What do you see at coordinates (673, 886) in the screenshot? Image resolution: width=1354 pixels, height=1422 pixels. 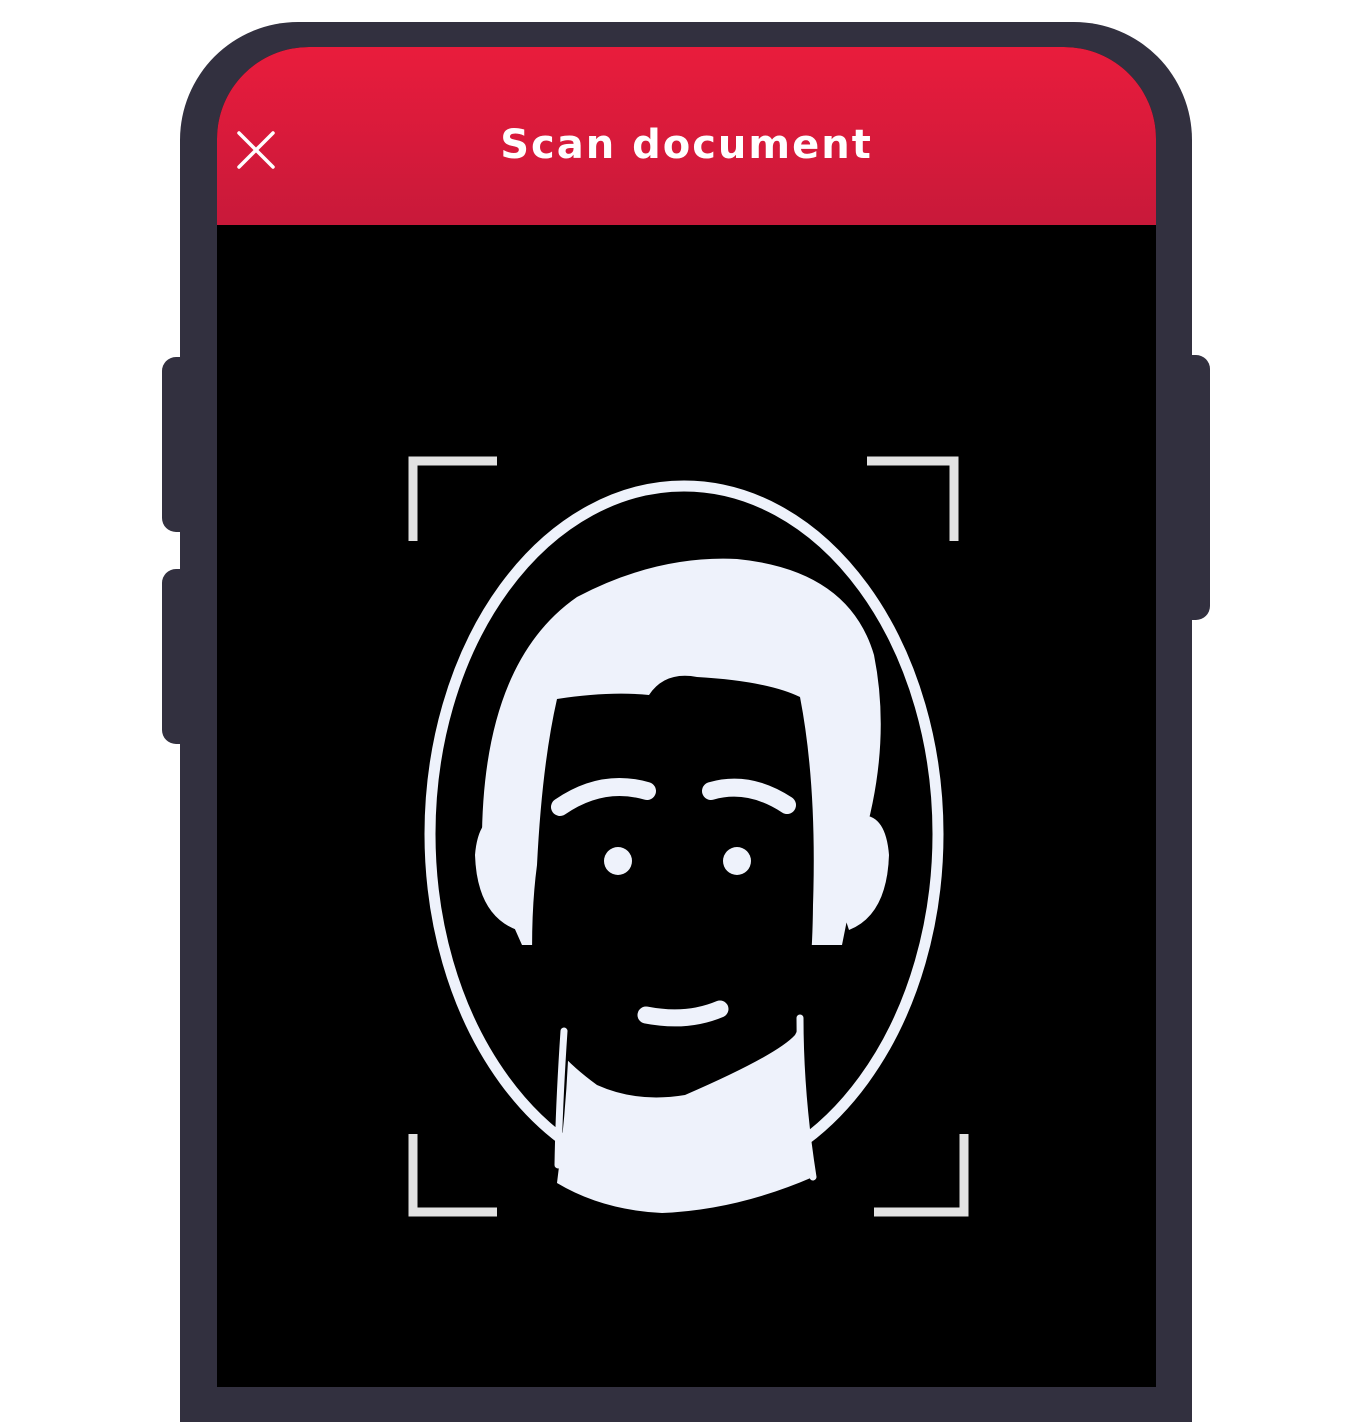 I see `face` at bounding box center [673, 886].